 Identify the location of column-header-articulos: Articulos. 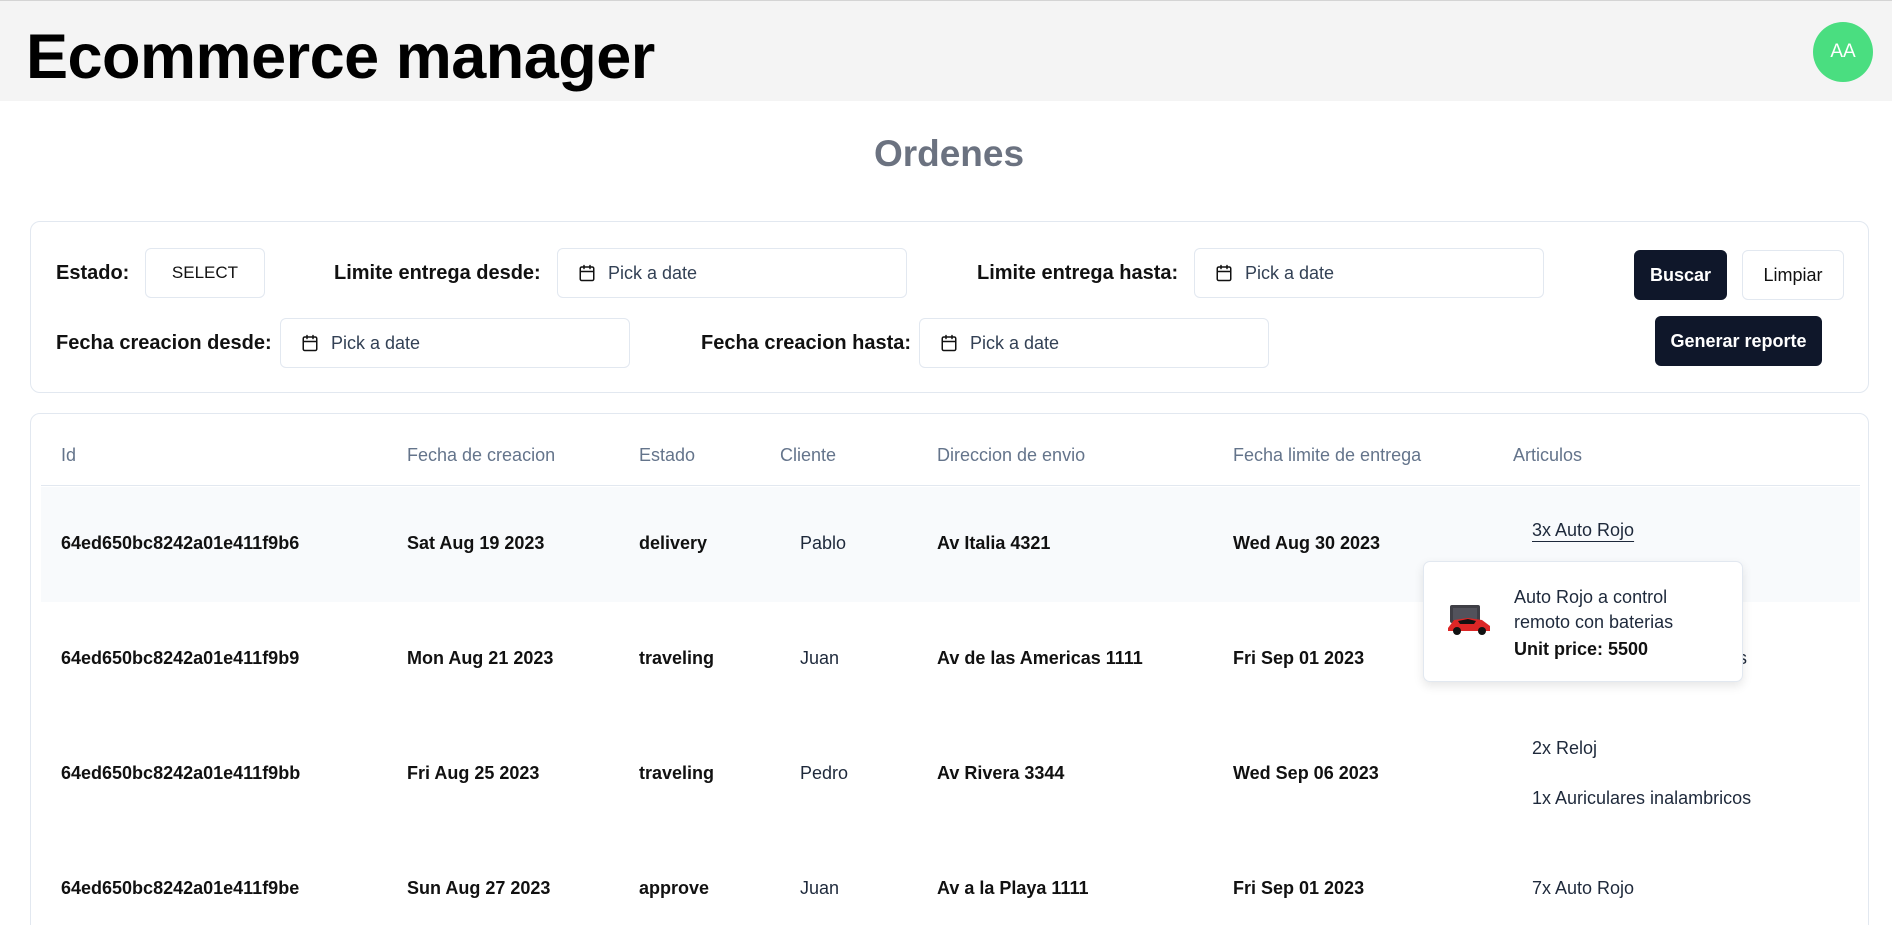
(1548, 455).